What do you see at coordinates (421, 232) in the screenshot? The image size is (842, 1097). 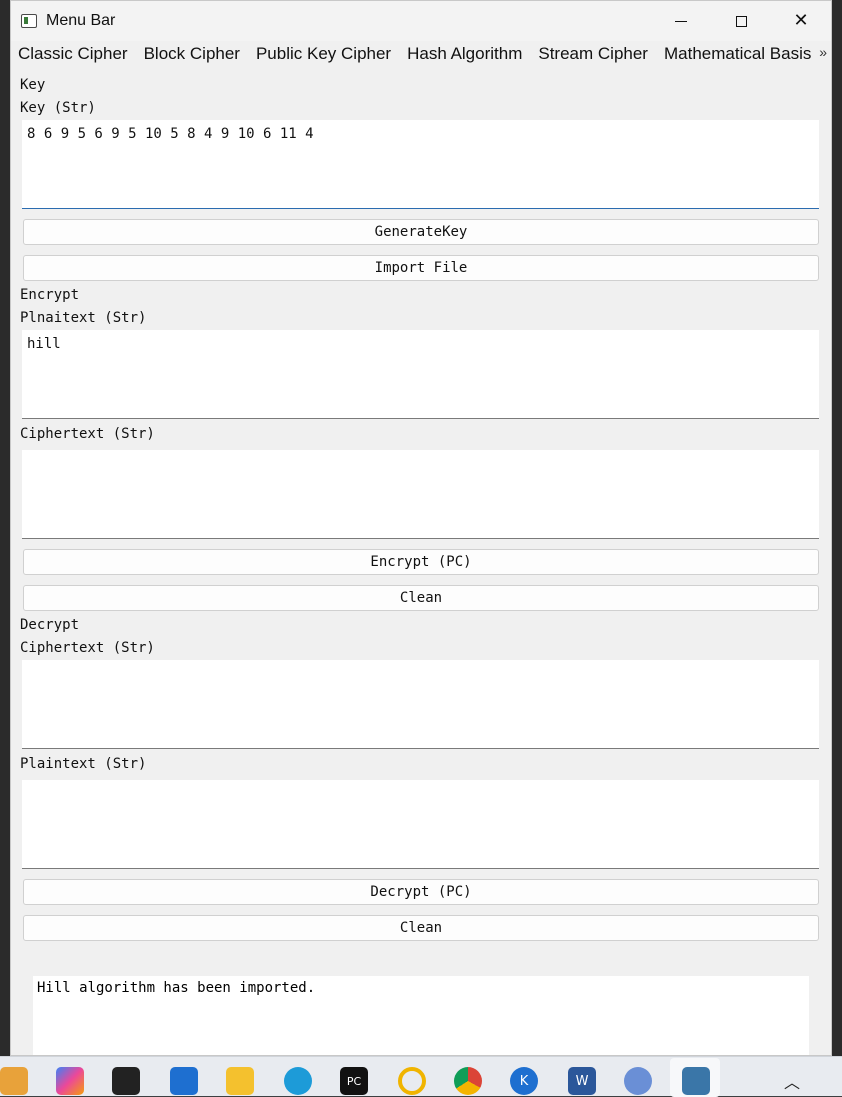 I see `generate-key-button: GenerateKey` at bounding box center [421, 232].